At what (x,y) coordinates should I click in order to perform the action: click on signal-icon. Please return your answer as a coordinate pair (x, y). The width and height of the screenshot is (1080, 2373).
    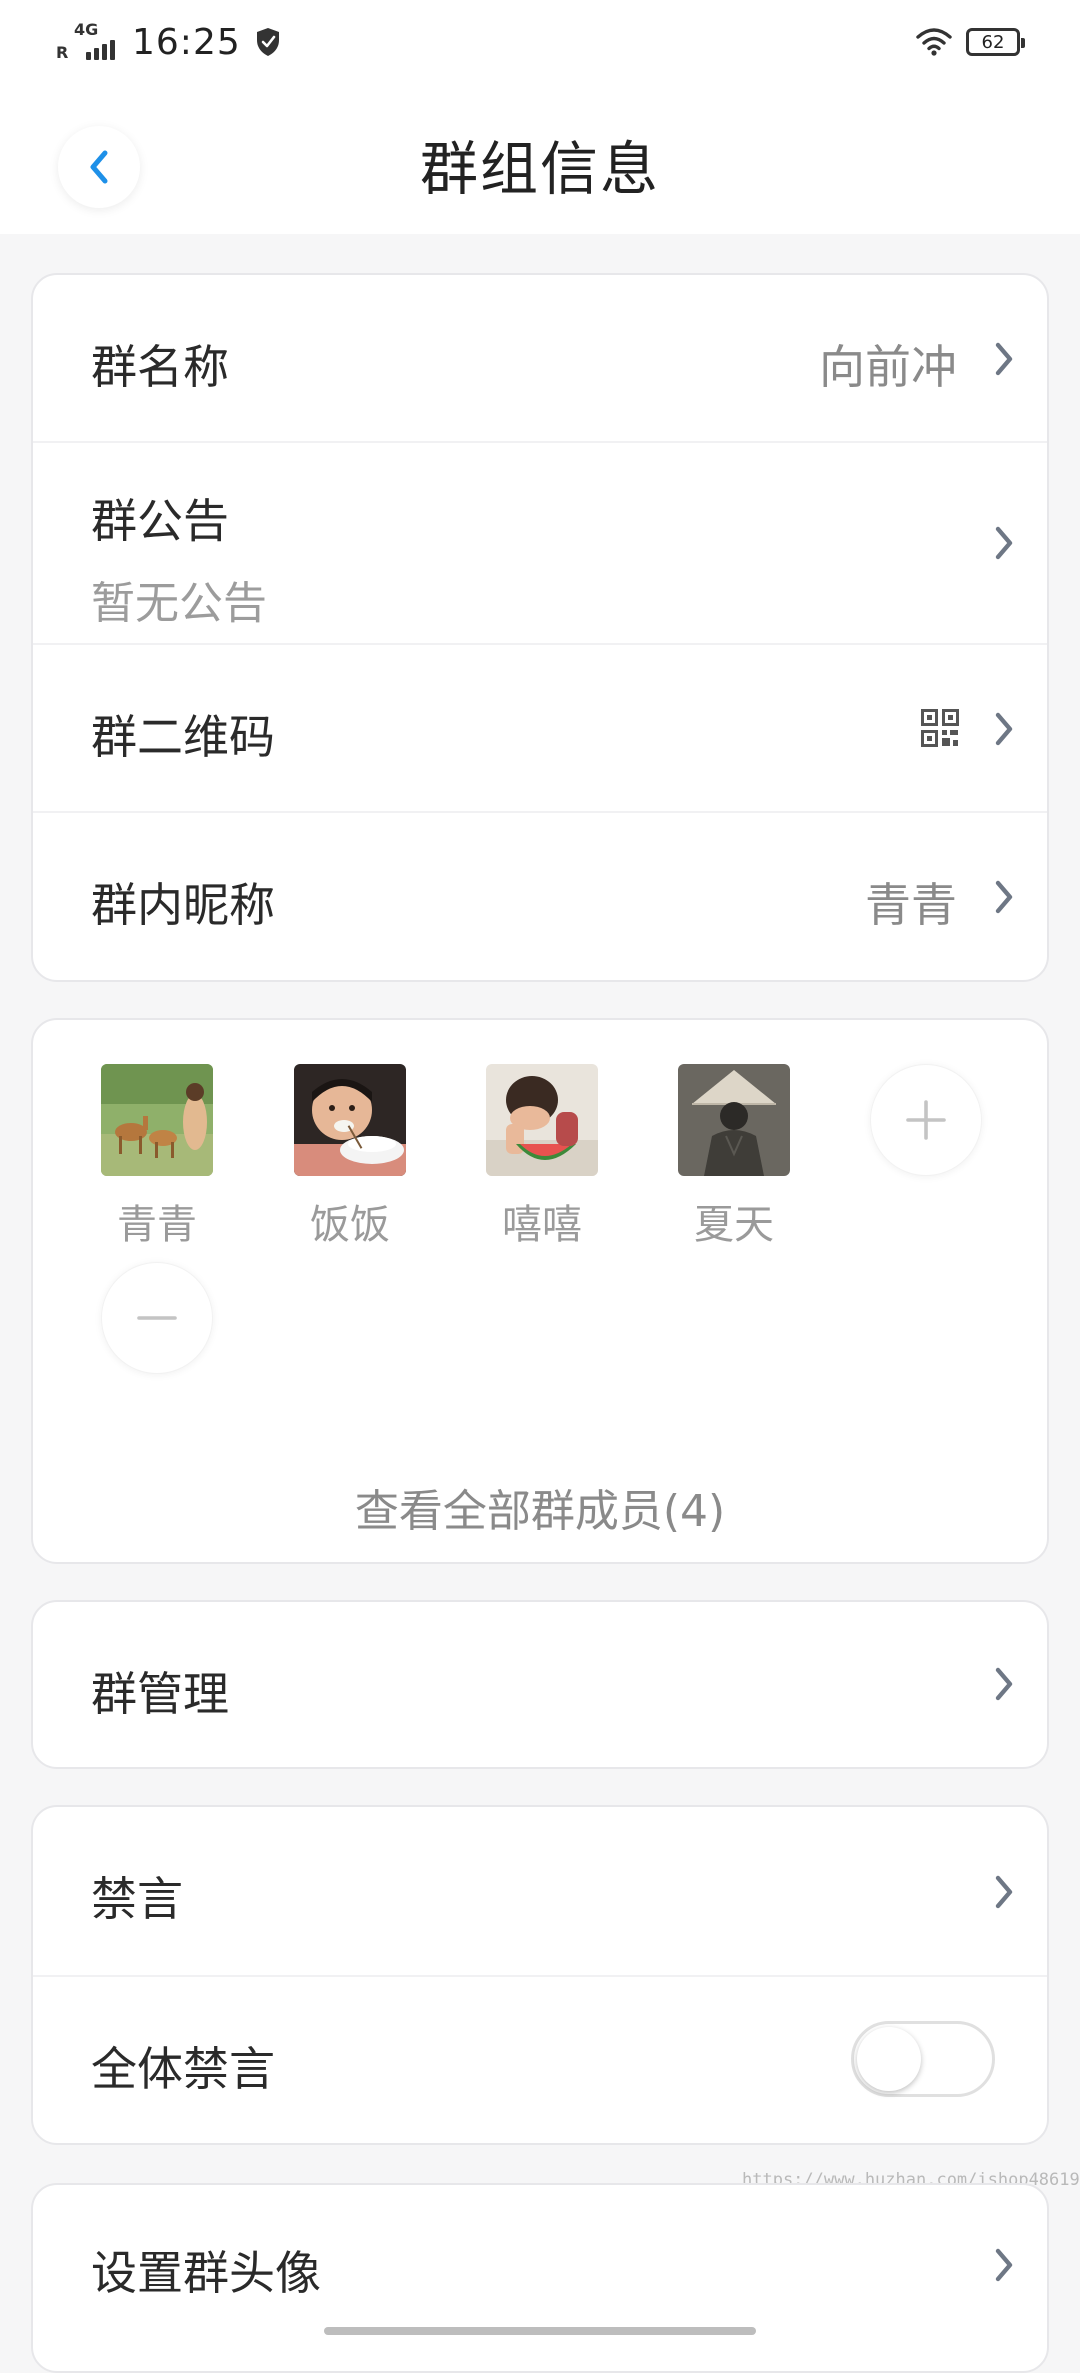
    Looking at the image, I should click on (100, 50).